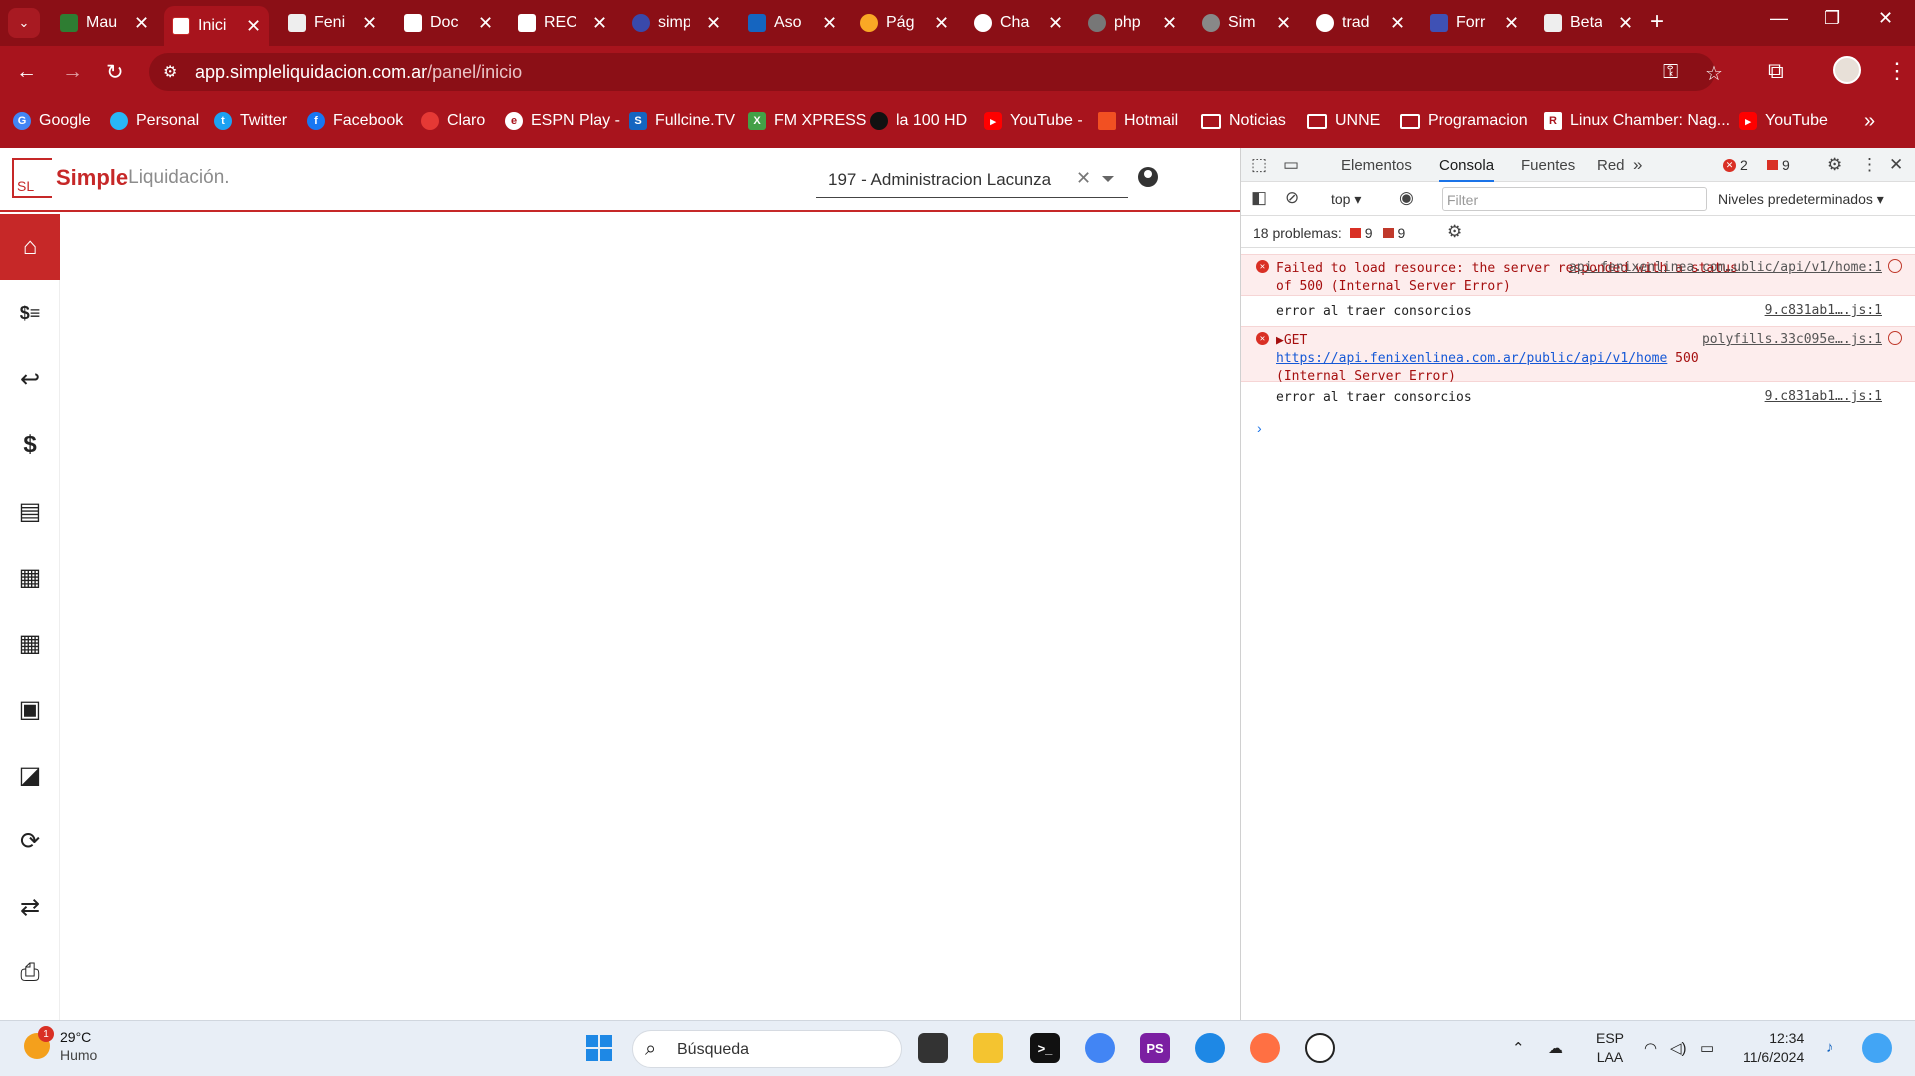  I want to click on note-icon: ◪, so click(30, 775).